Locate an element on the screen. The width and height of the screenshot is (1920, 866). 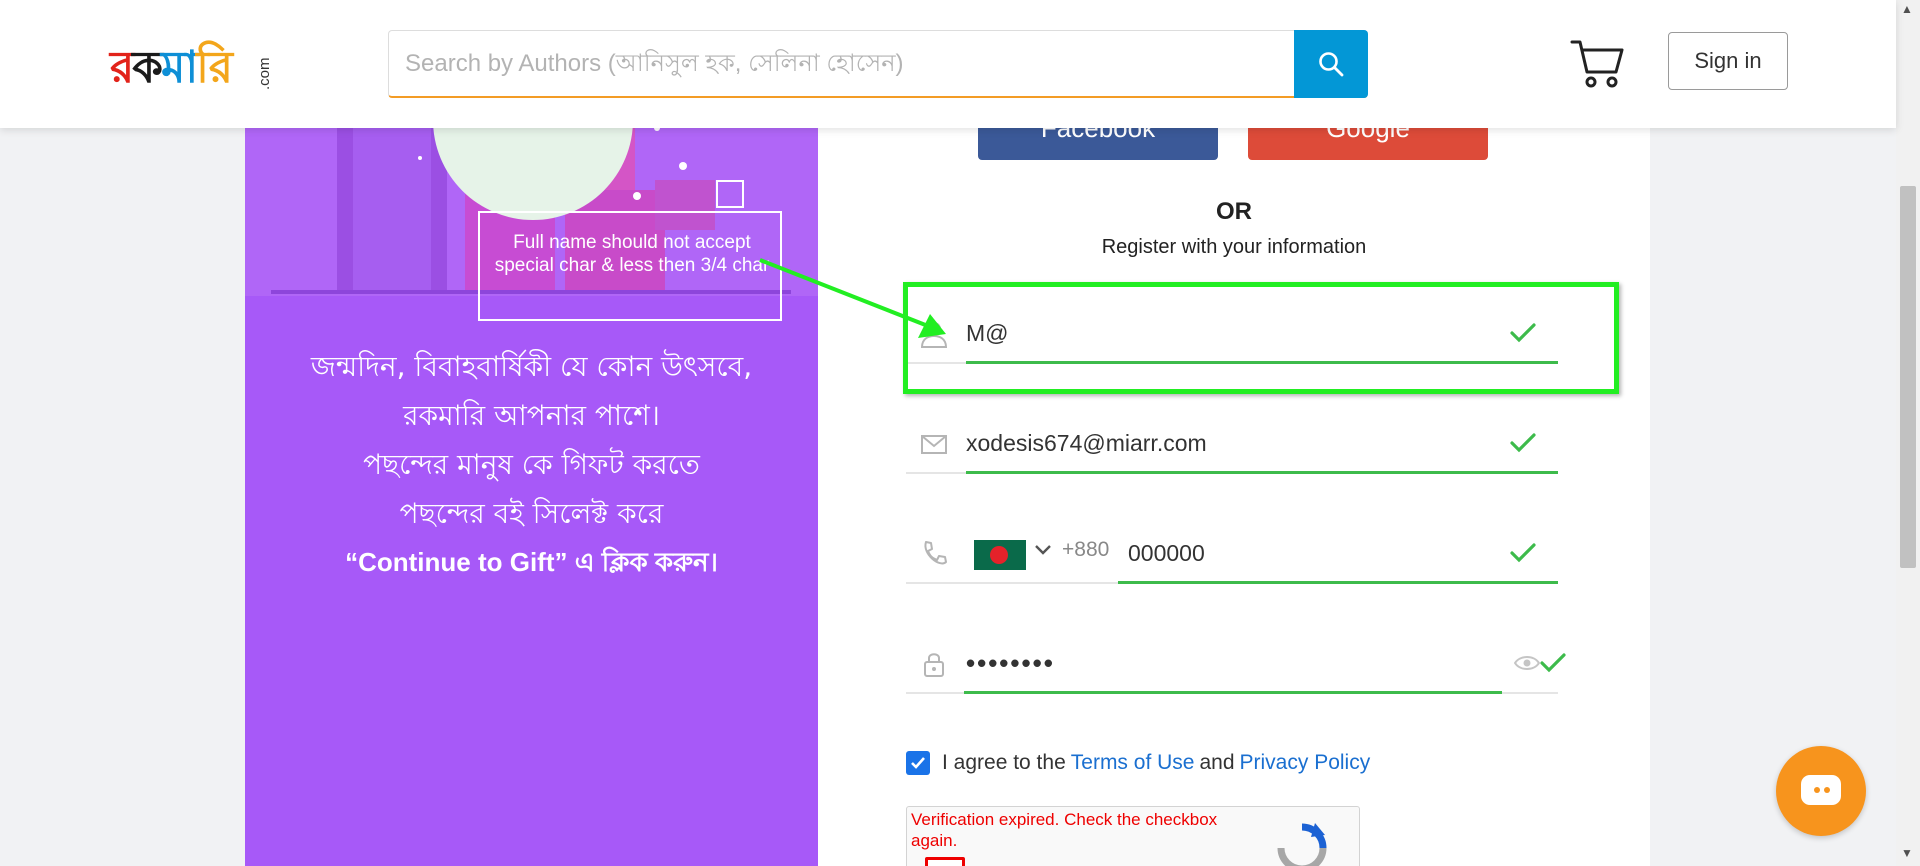
search-button is located at coordinates (1331, 64).